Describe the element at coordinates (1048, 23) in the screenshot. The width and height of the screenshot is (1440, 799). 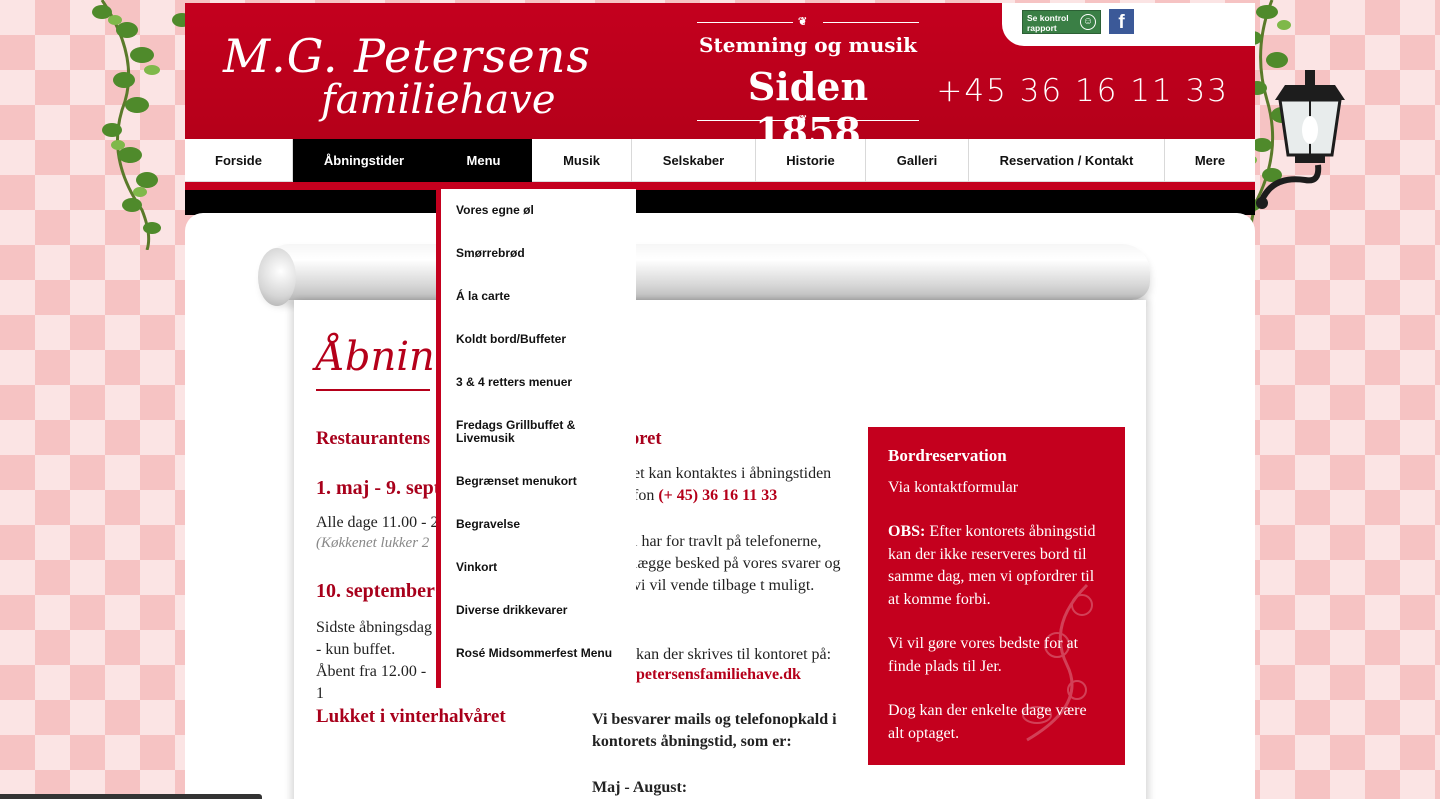
I see `kontrol-rapport-label: Se kontrol rapport` at that location.